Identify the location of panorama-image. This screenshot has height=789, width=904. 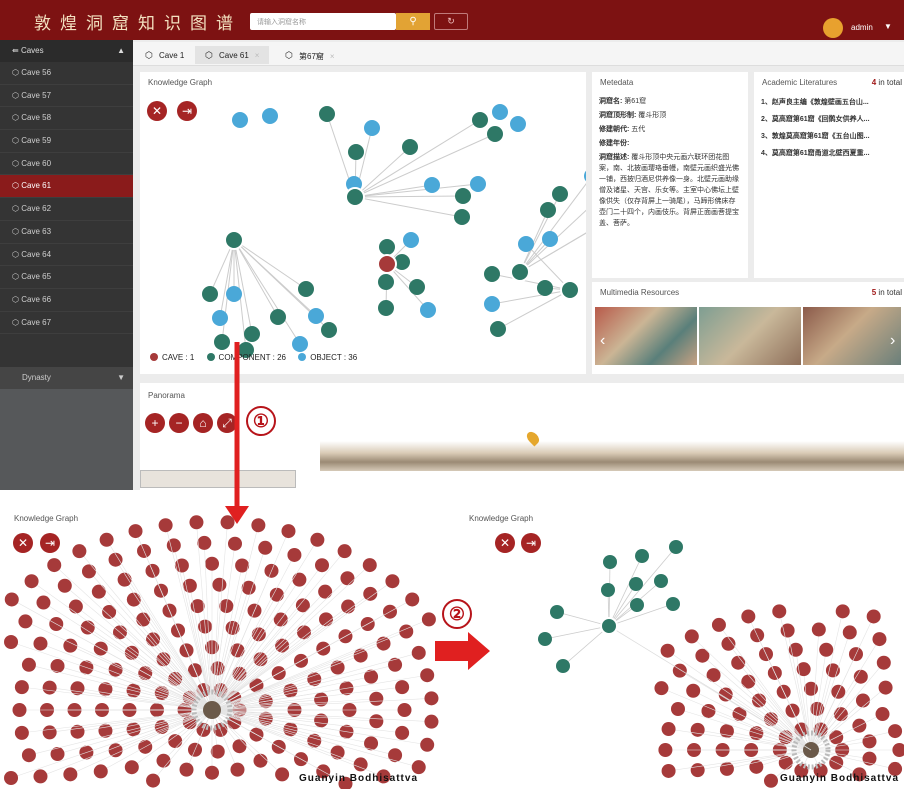
(612, 456).